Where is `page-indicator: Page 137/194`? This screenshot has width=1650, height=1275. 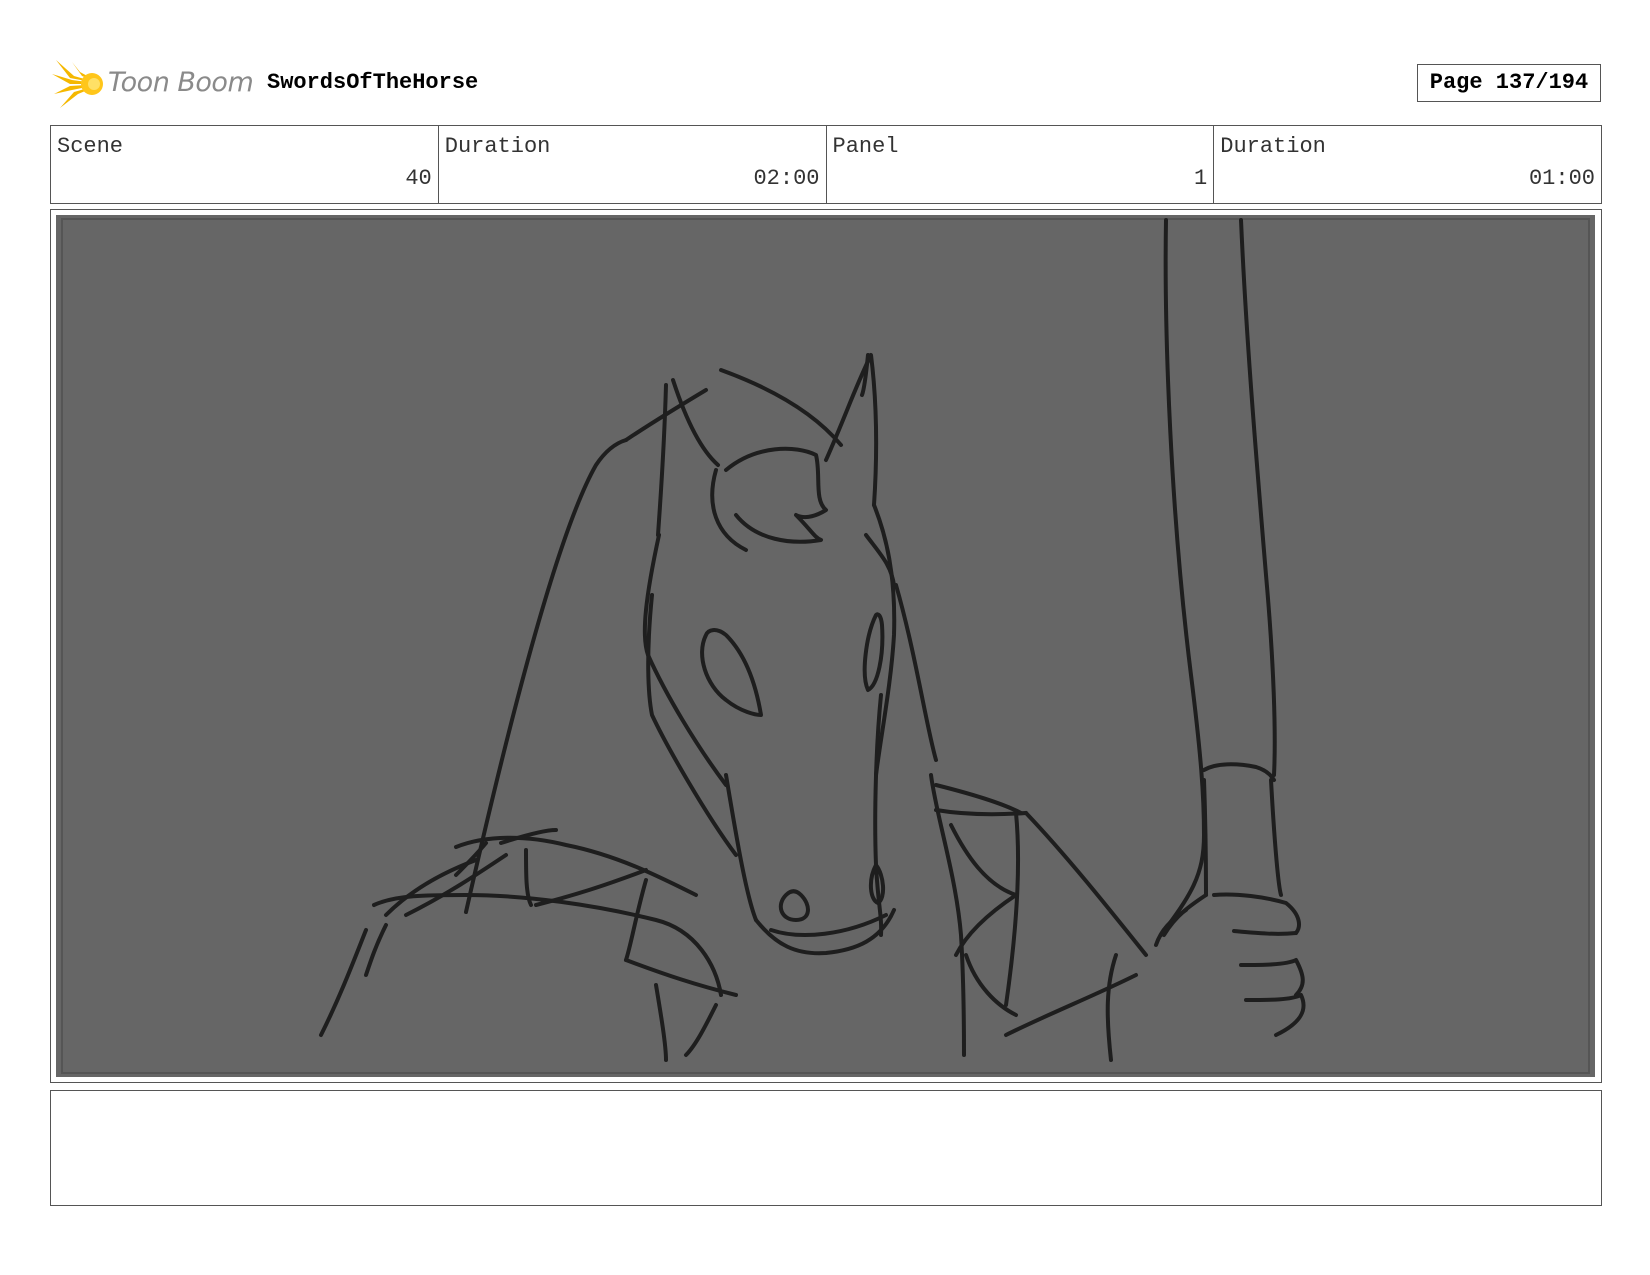 page-indicator: Page 137/194 is located at coordinates (1509, 83).